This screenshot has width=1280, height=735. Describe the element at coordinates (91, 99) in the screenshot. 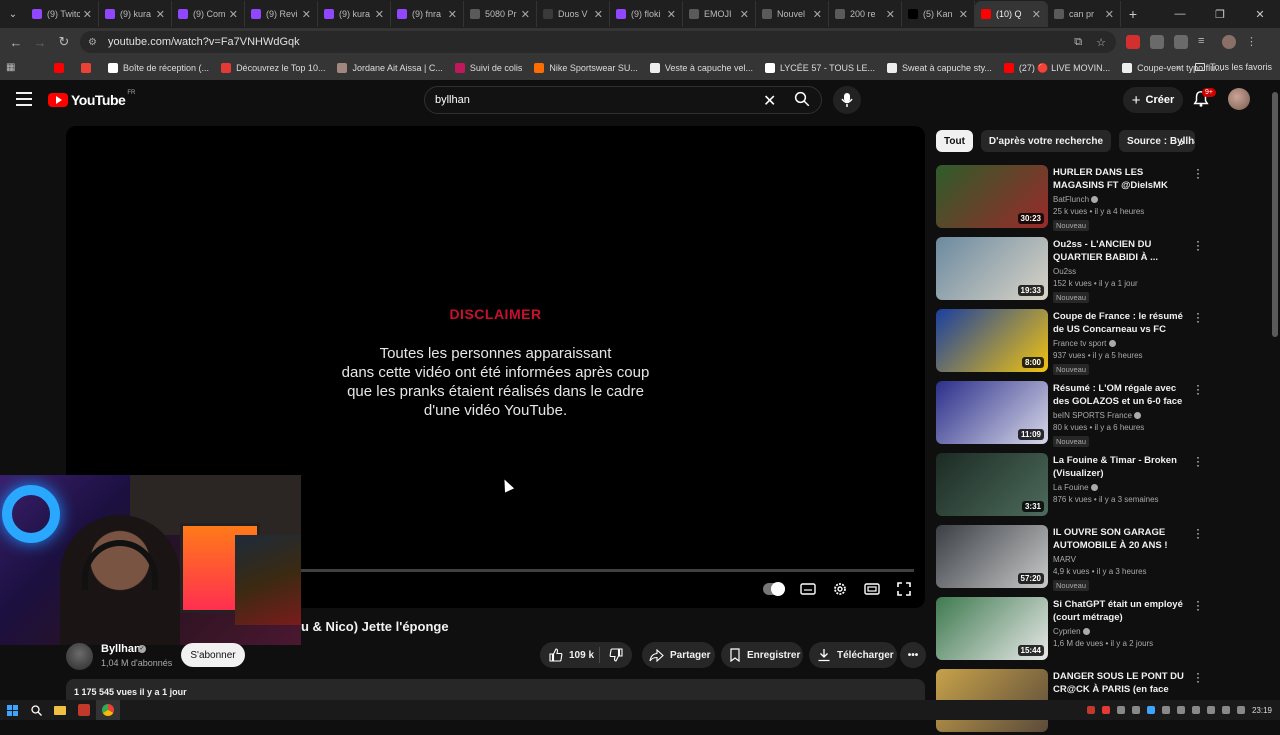

I see `youtube-logo: YouTube FR` at that location.